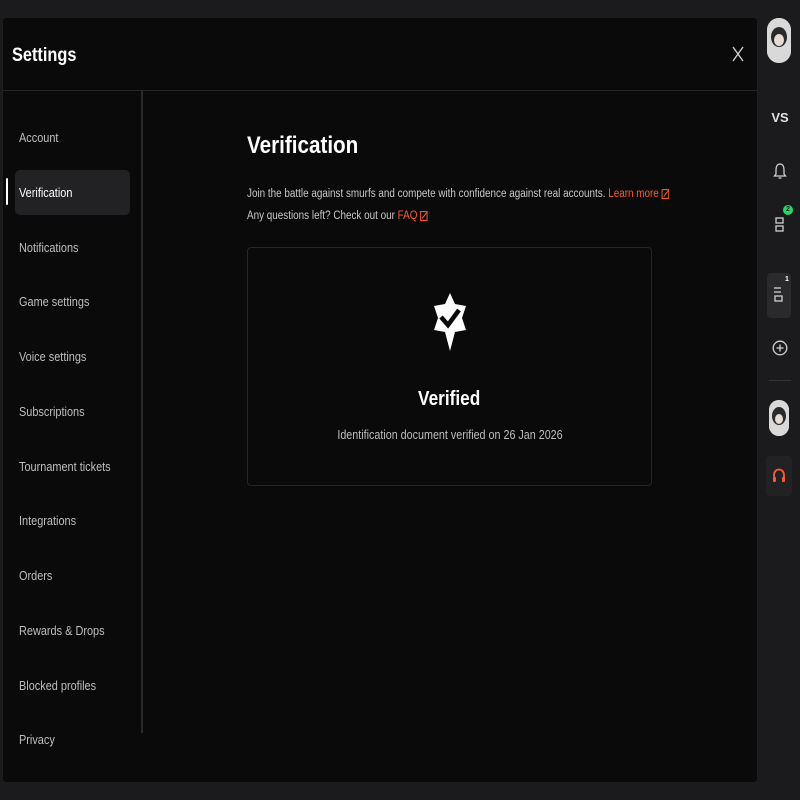 Image resolution: width=800 pixels, height=800 pixels. I want to click on add-button, so click(780, 348).